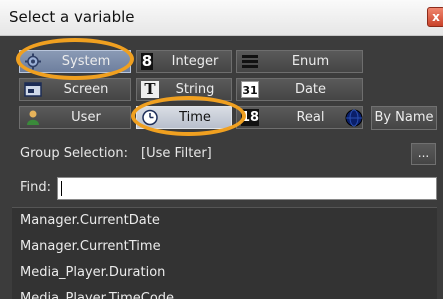  I want to click on close-button: x, so click(435, 17).